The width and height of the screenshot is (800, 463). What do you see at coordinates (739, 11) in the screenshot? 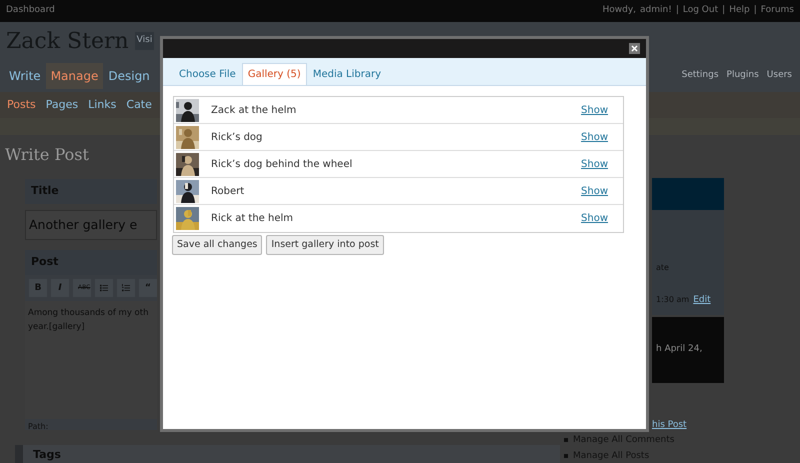
I see `header-link: Help` at bounding box center [739, 11].